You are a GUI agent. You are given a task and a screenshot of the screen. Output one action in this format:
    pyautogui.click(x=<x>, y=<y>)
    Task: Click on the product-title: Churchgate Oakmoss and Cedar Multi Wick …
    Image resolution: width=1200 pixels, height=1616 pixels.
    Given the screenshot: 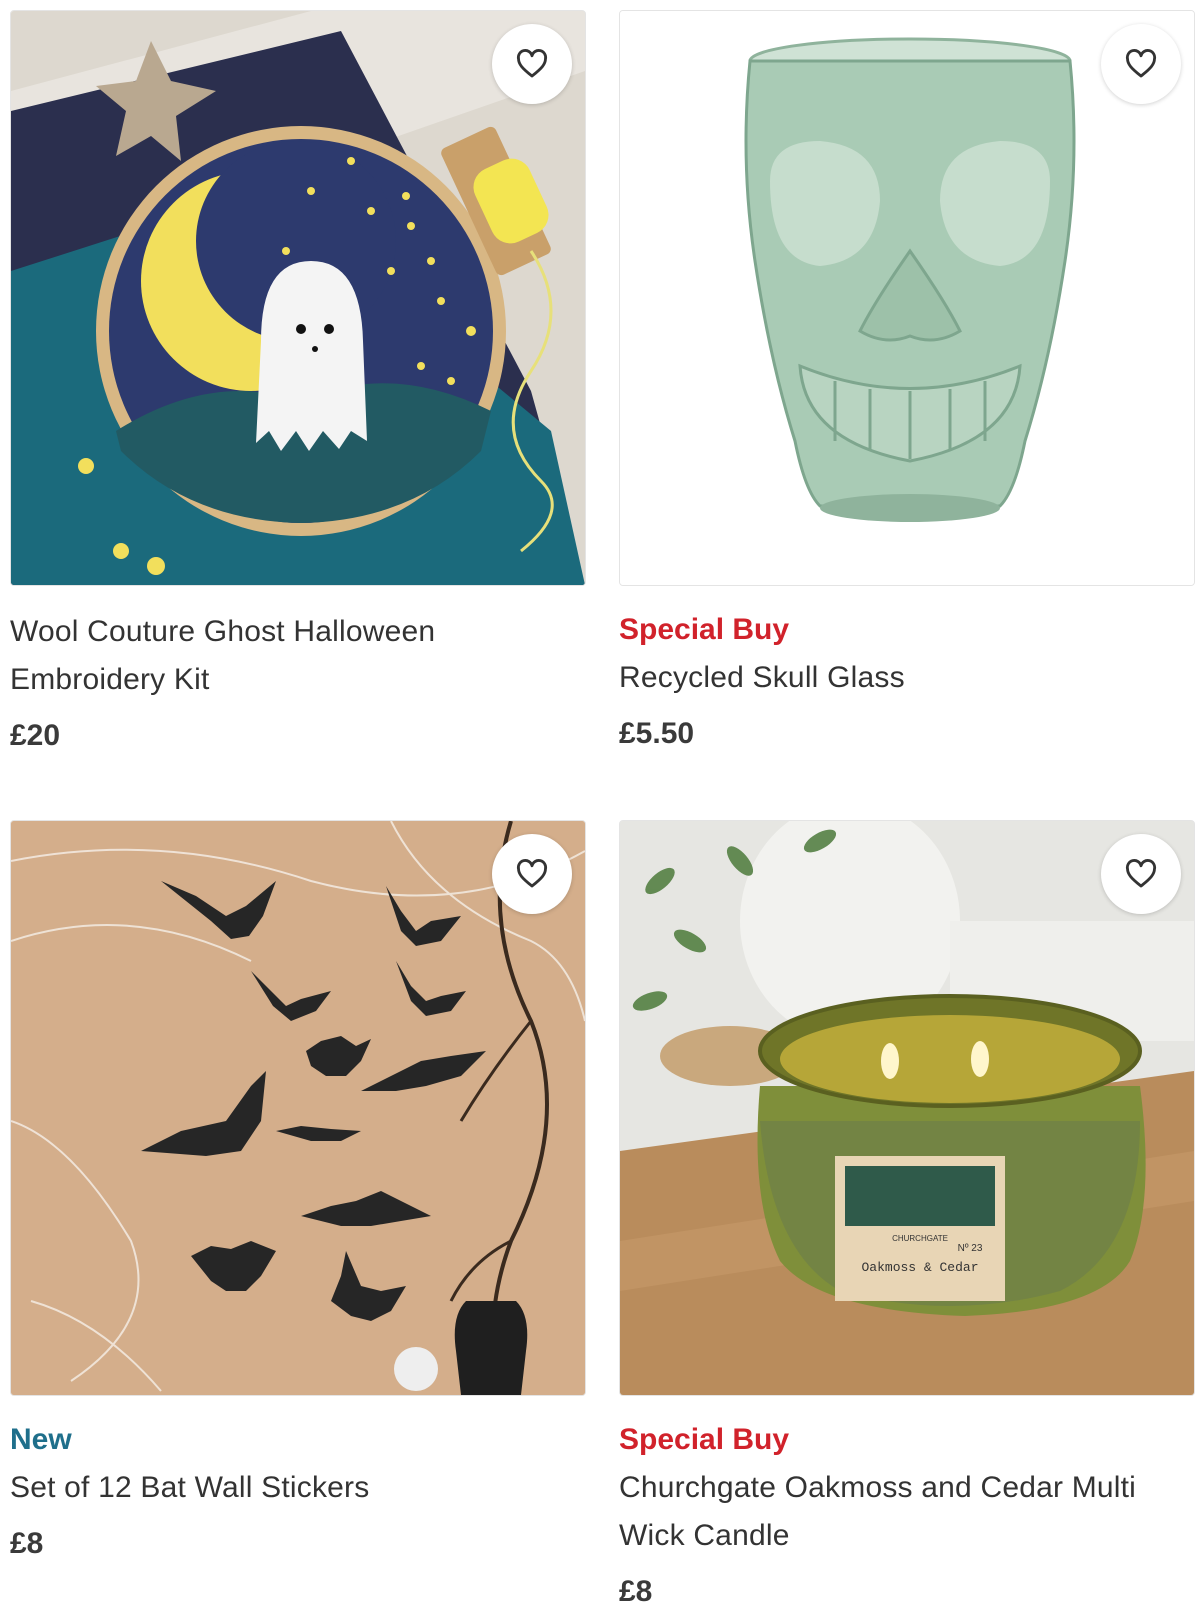 What is the action you would take?
    pyautogui.click(x=907, y=1512)
    